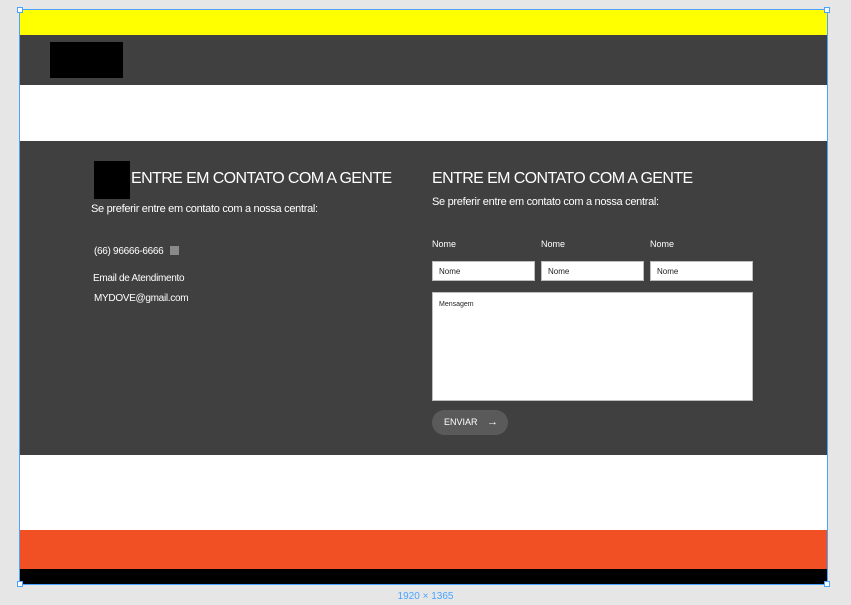 This screenshot has height=605, width=851. I want to click on contact-form-title: ENTRE EM CONTATO COM A GENTE, so click(562, 178).